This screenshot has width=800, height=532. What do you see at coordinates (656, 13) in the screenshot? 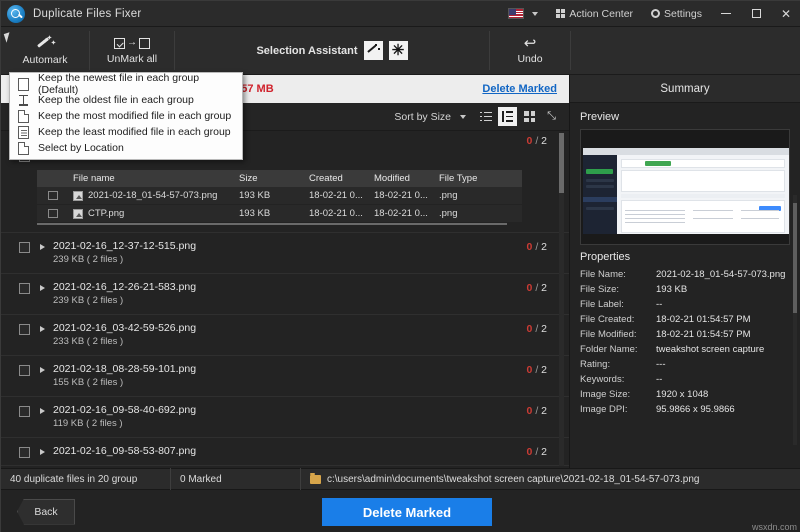
I see `gear-icon` at bounding box center [656, 13].